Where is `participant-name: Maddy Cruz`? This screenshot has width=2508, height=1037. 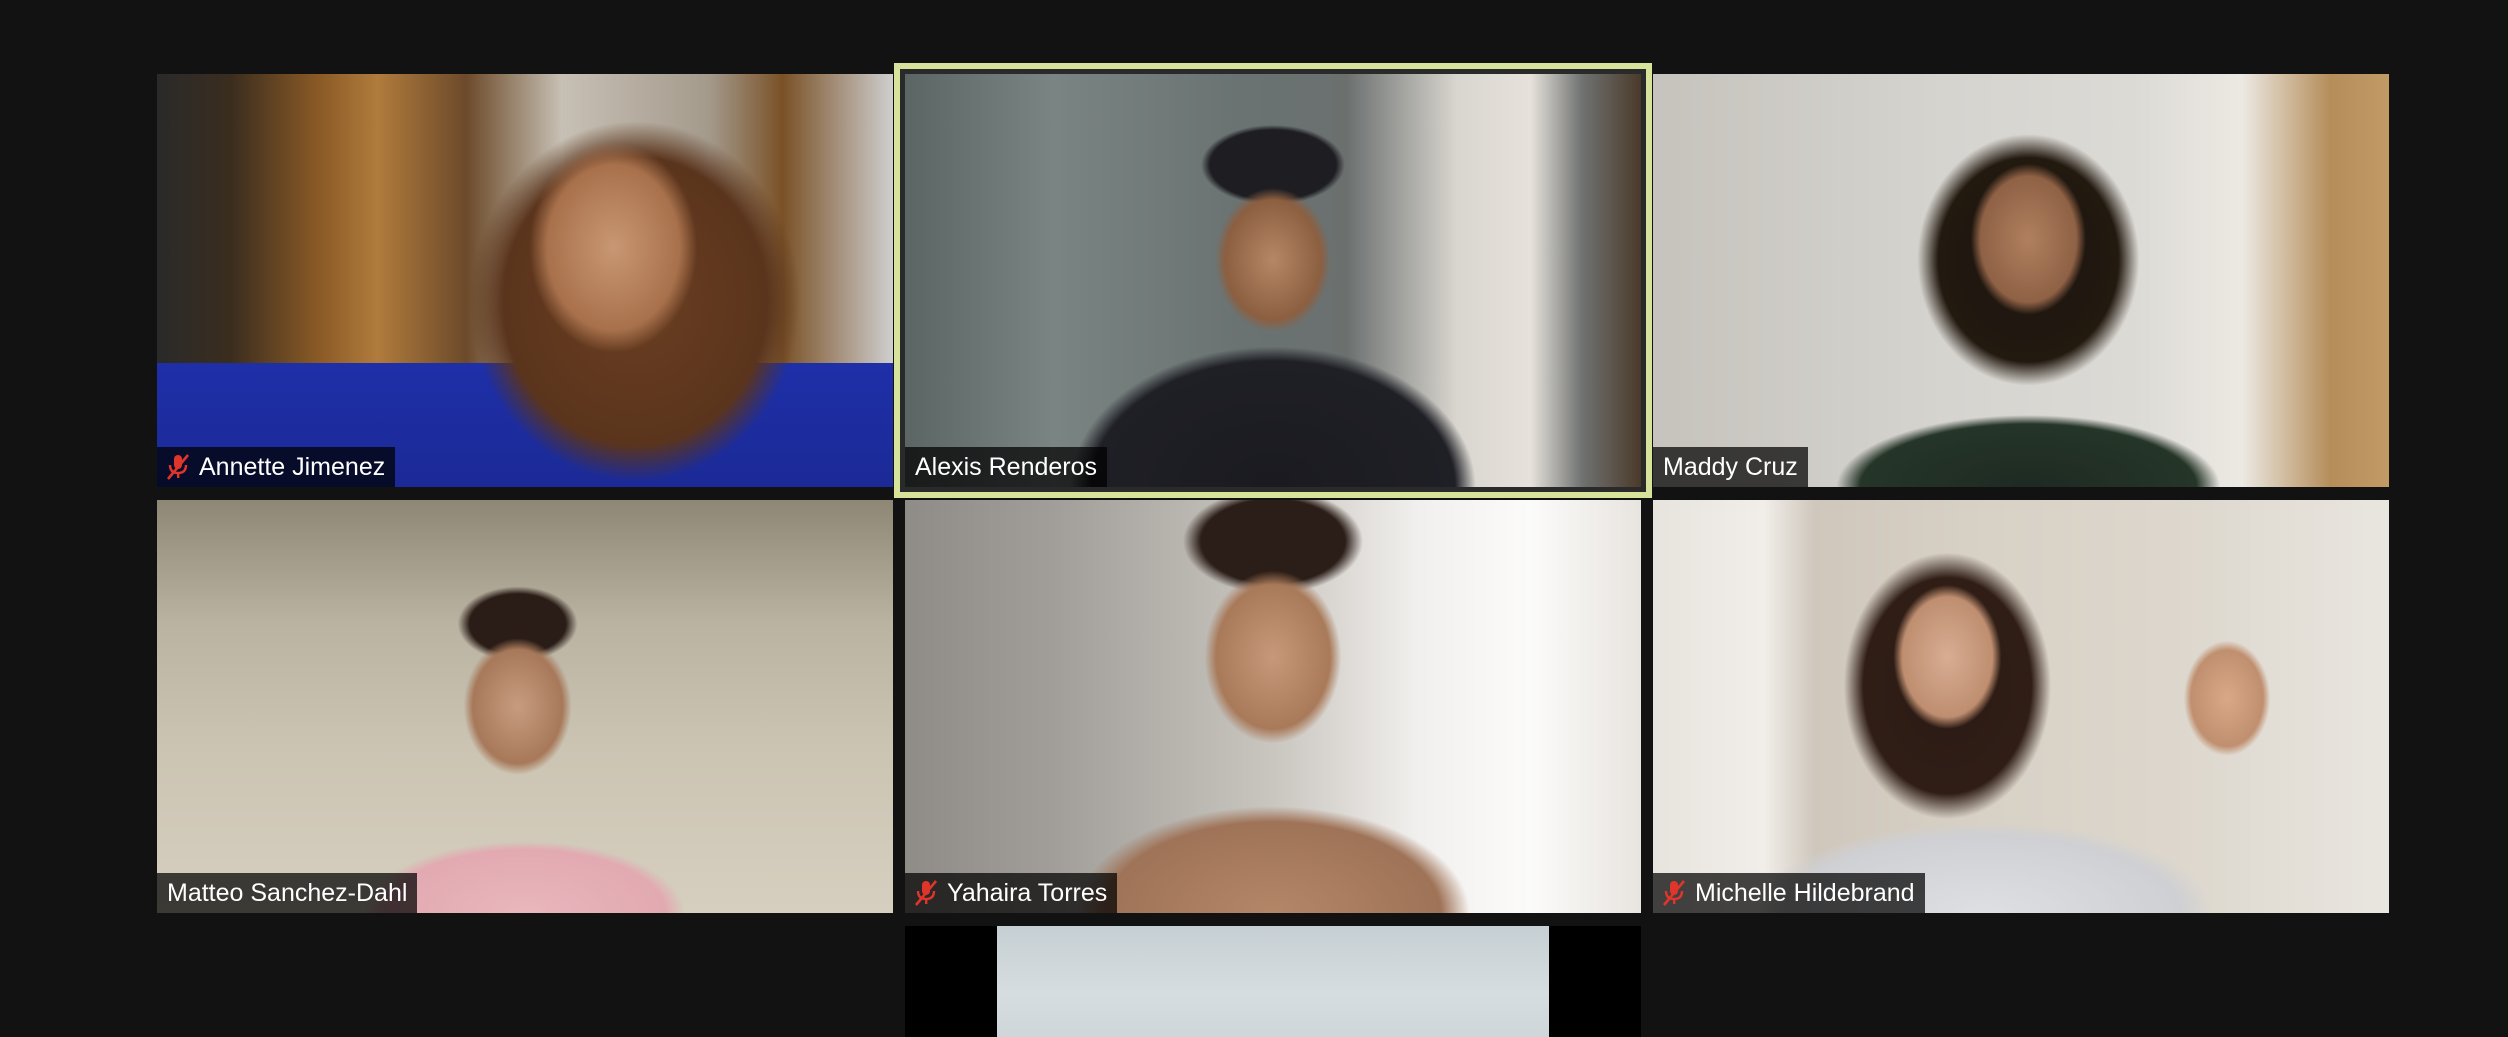
participant-name: Maddy Cruz is located at coordinates (1730, 467).